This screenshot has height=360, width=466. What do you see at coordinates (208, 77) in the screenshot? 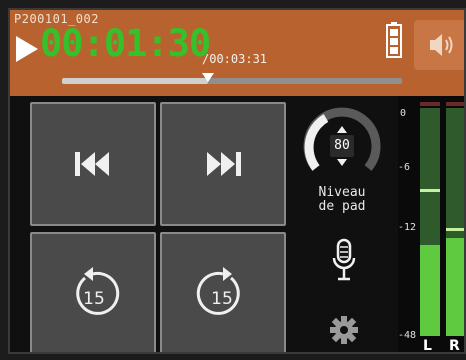
I see `progress-thumb` at bounding box center [208, 77].